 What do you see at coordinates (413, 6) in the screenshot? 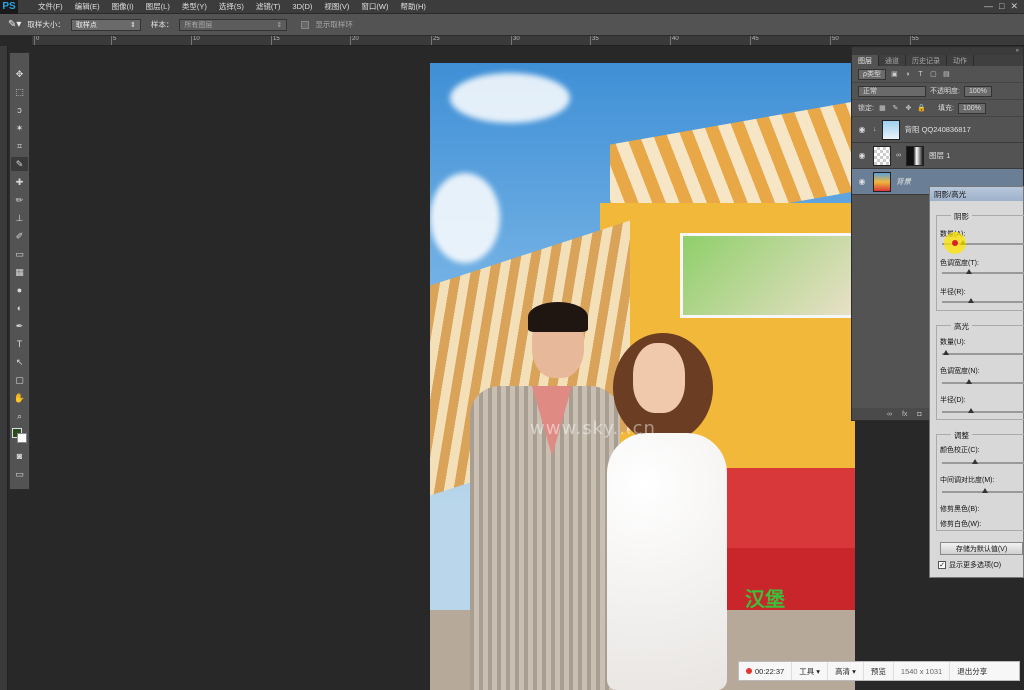
I see `menu-help: 帮助(H)` at bounding box center [413, 6].